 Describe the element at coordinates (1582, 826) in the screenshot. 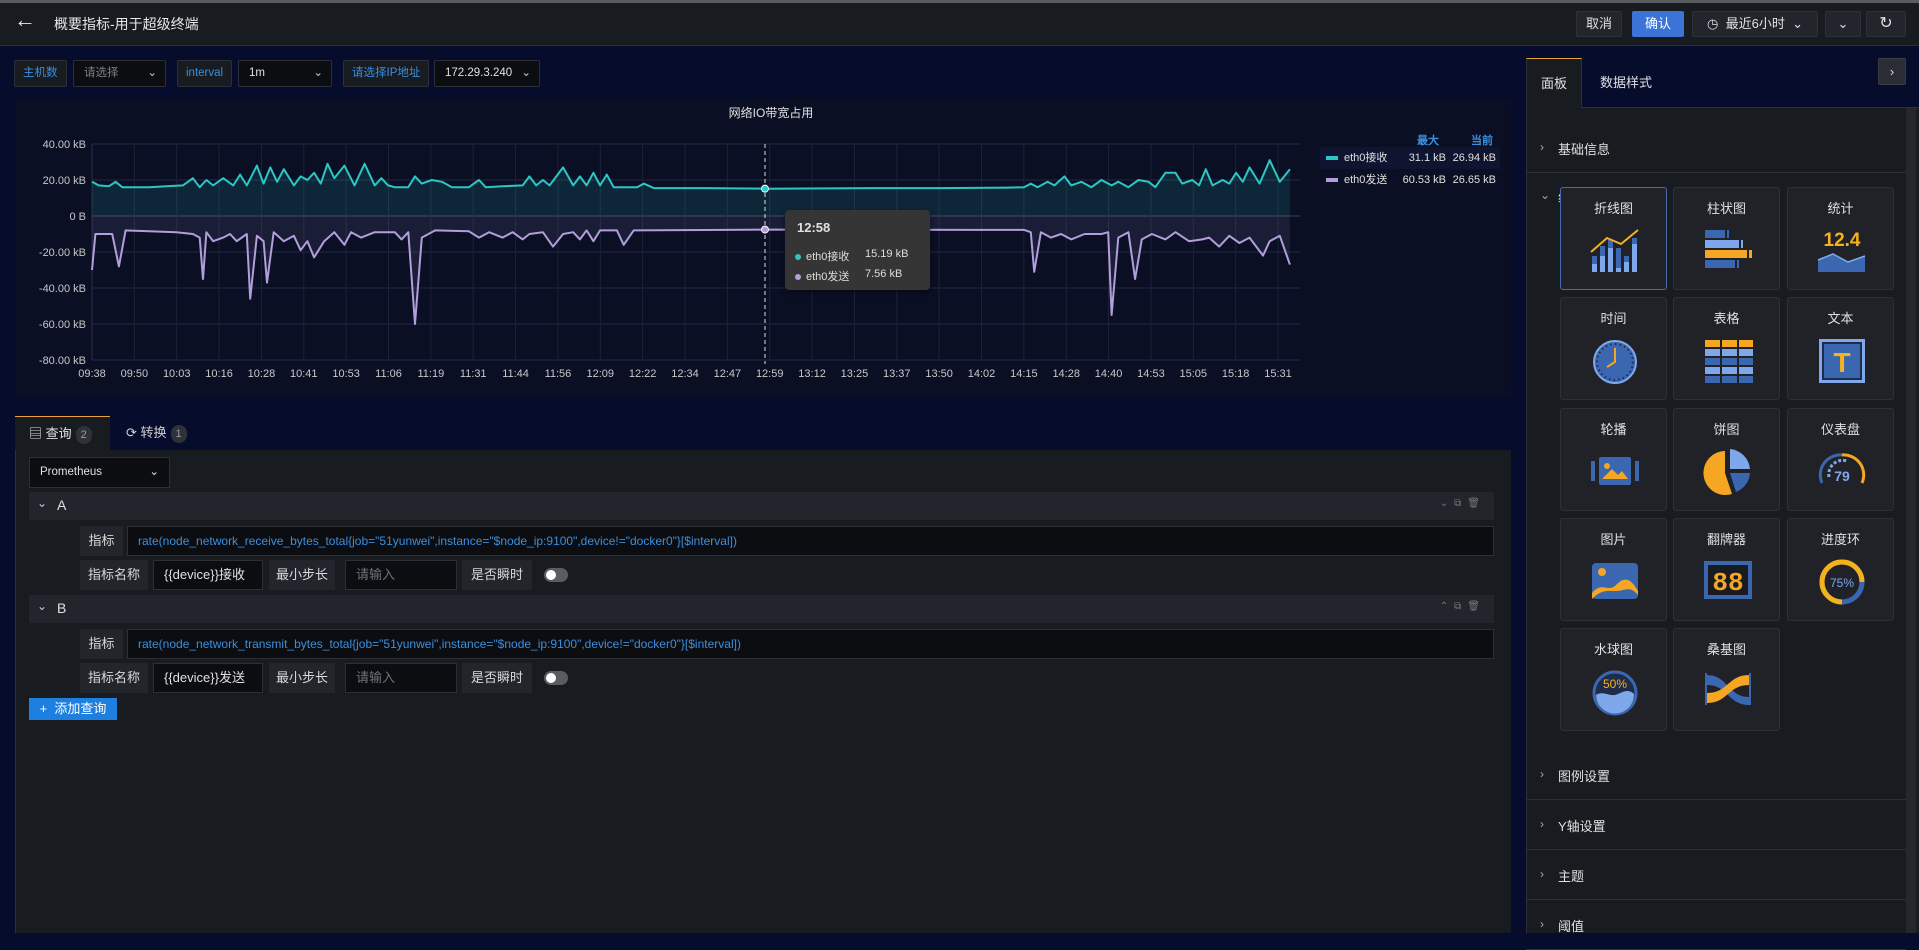

I see `section-label: Y轴设置` at that location.